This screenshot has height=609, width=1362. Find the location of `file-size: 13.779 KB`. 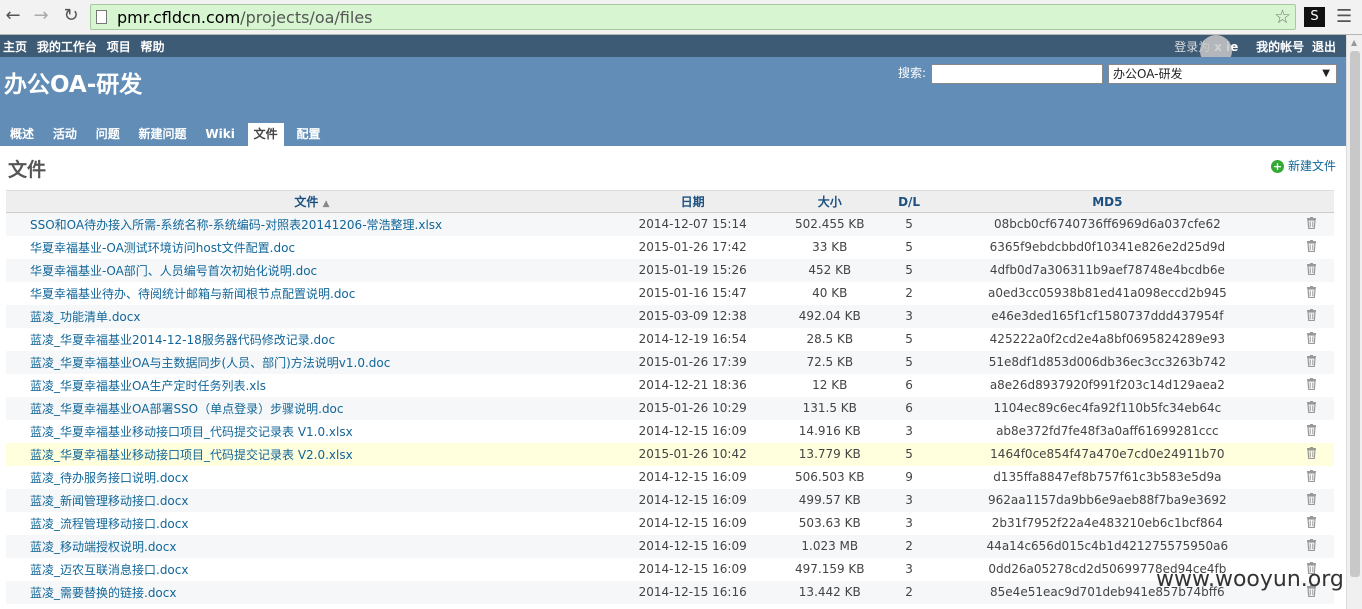

file-size: 13.779 KB is located at coordinates (830, 454).